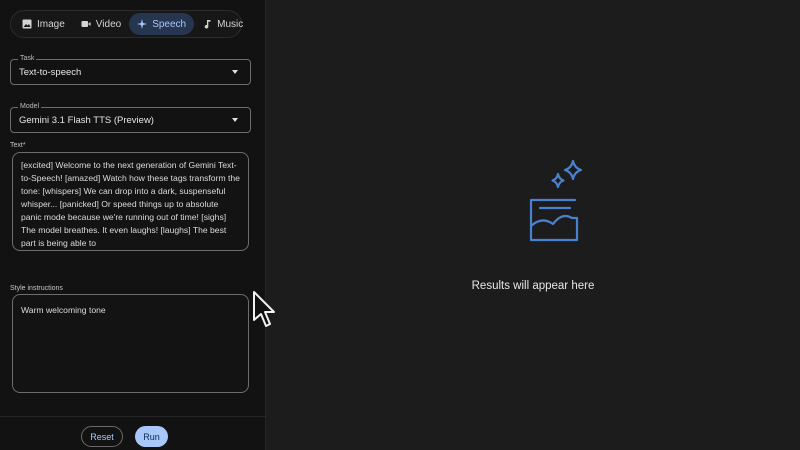 This screenshot has height=450, width=800. I want to click on model-value: Gemini 3.1 Flash TTS (Preview), so click(86, 120).